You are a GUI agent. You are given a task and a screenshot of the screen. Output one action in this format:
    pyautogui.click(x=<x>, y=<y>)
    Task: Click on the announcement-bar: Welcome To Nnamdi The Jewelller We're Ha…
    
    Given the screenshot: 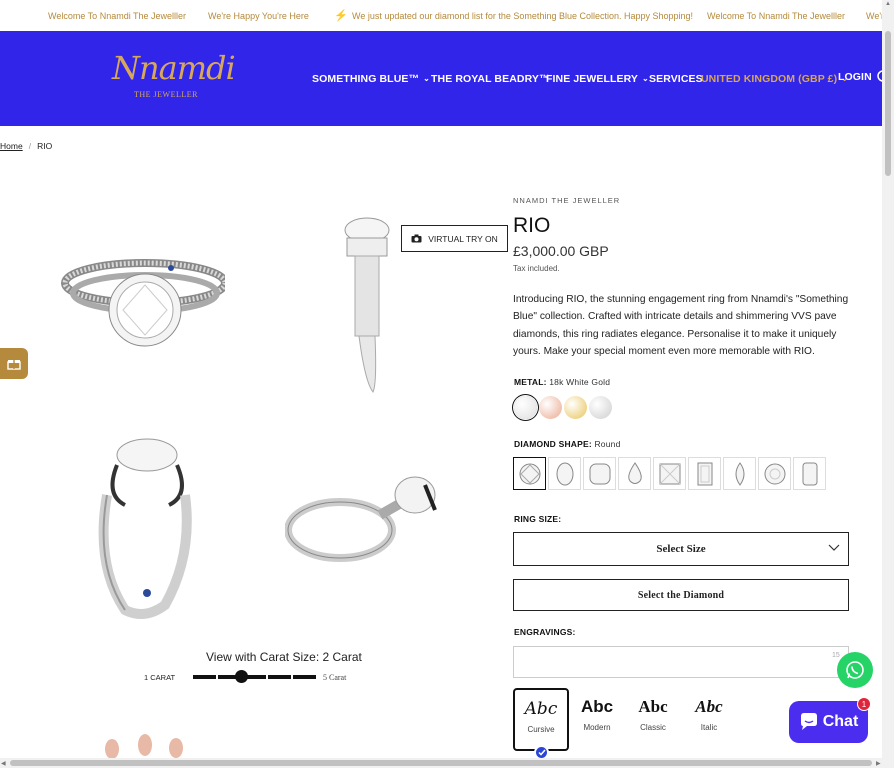 What is the action you would take?
    pyautogui.click(x=447, y=15)
    